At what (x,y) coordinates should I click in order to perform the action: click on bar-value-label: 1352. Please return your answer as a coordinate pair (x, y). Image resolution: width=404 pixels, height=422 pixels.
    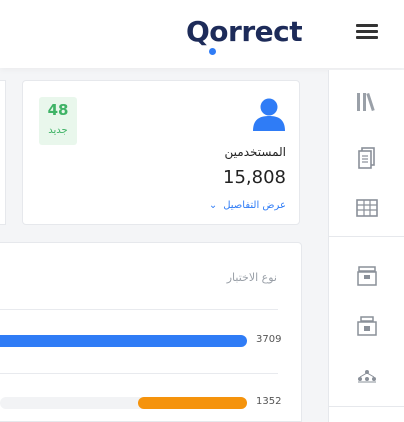
    Looking at the image, I should click on (269, 401).